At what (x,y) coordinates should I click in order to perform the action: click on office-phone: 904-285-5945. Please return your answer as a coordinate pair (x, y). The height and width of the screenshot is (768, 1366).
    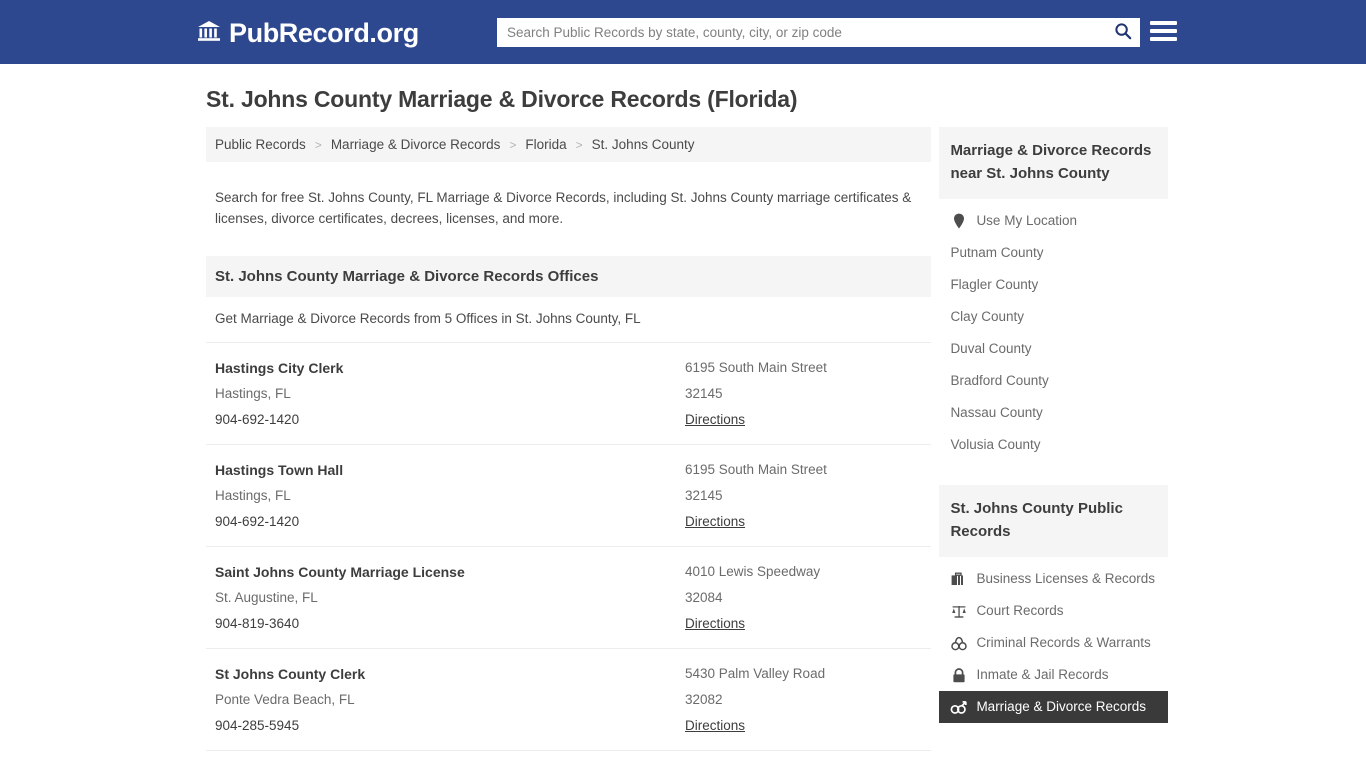
    Looking at the image, I should click on (450, 726).